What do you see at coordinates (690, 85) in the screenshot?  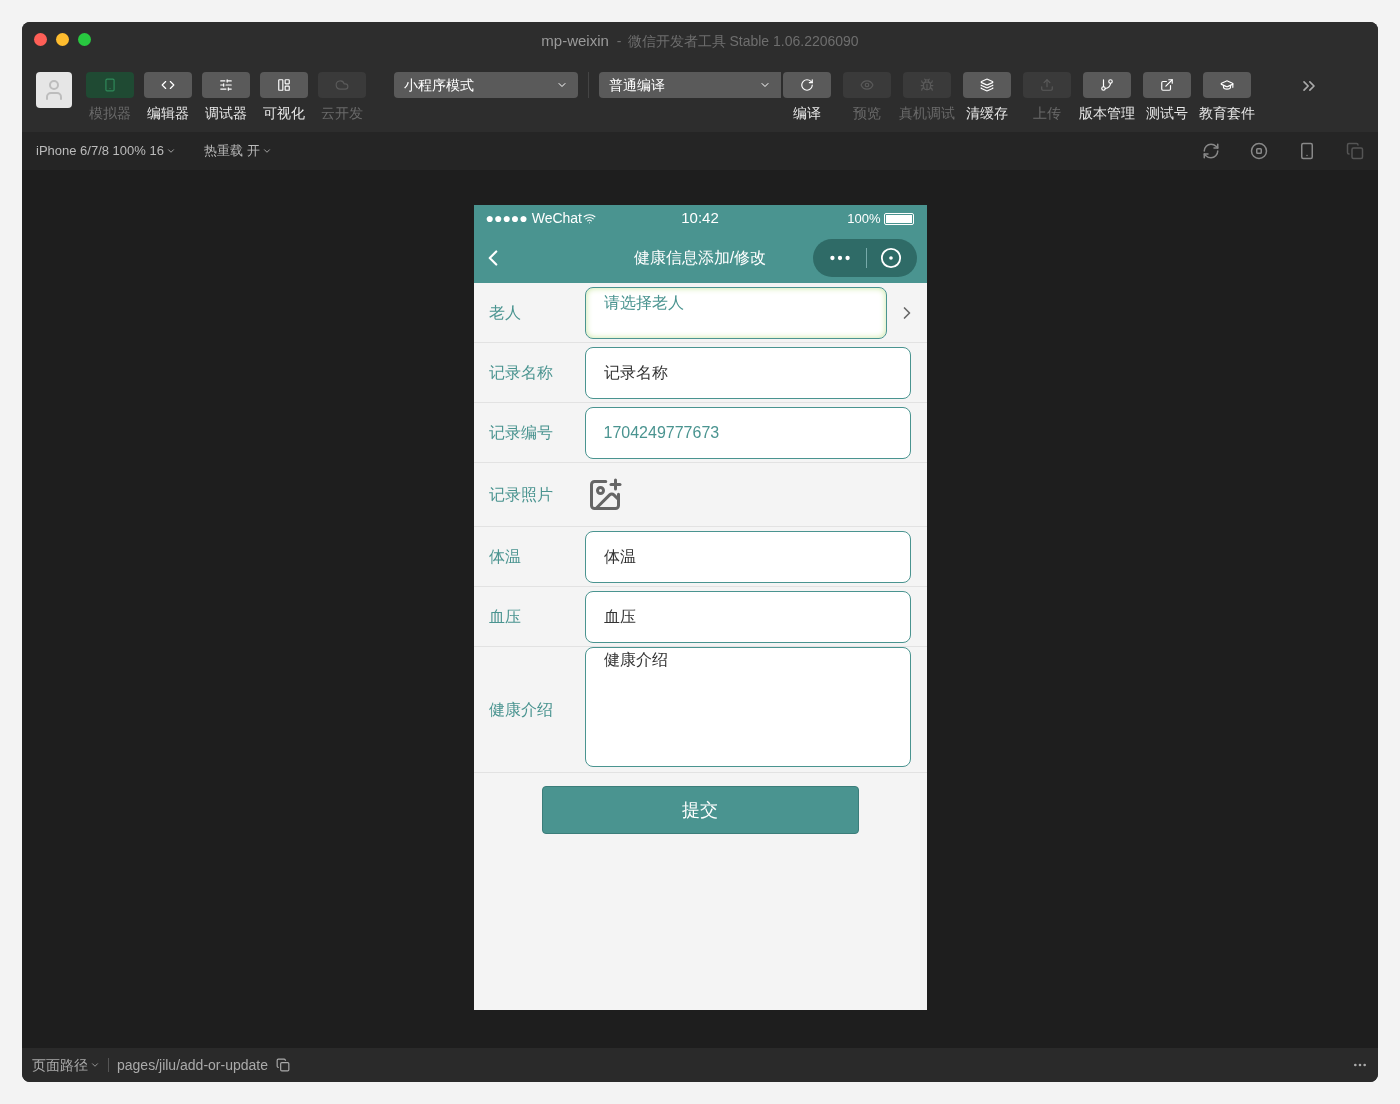 I see `compile-dropdown: 普通编译` at bounding box center [690, 85].